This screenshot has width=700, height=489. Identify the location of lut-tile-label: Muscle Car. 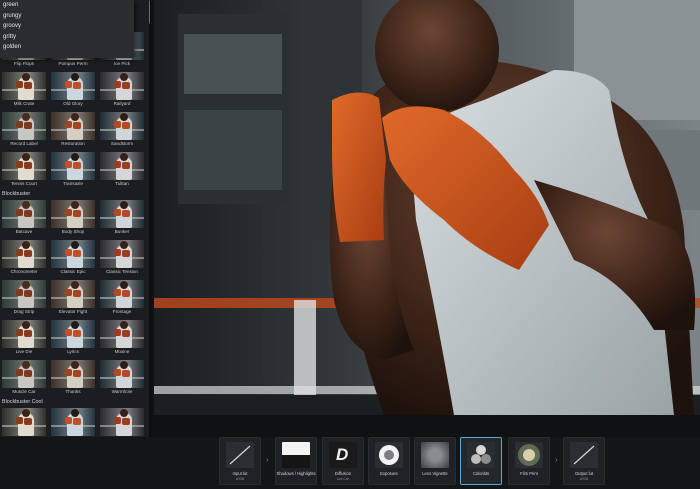
(24, 391).